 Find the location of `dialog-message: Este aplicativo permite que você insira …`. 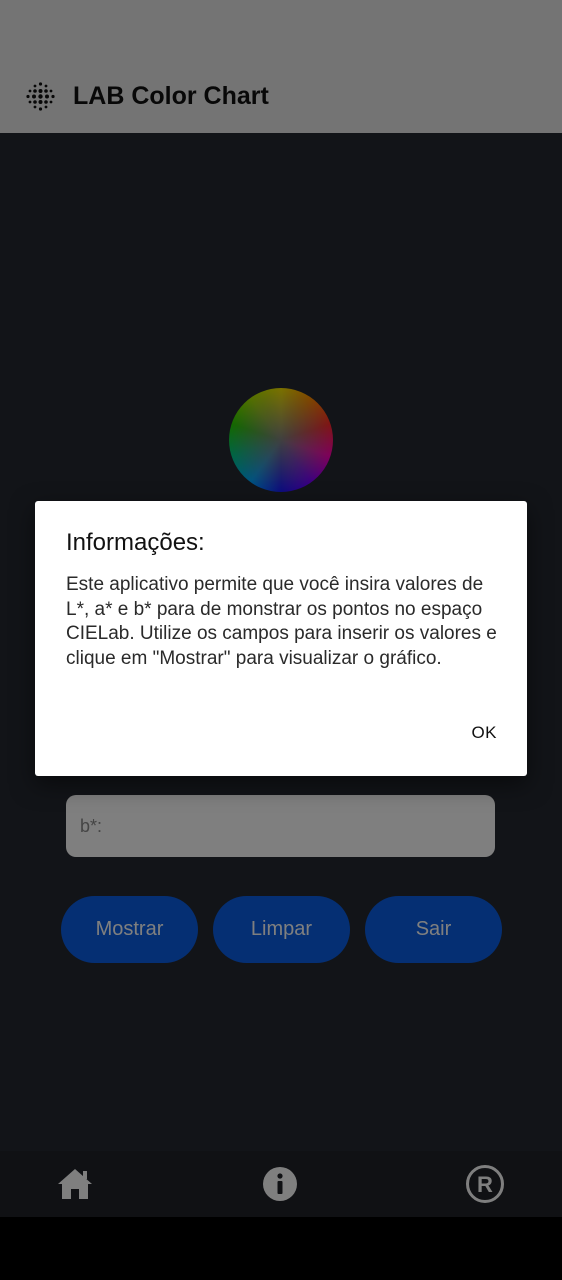

dialog-message: Este aplicativo permite que você insira … is located at coordinates (281, 621).